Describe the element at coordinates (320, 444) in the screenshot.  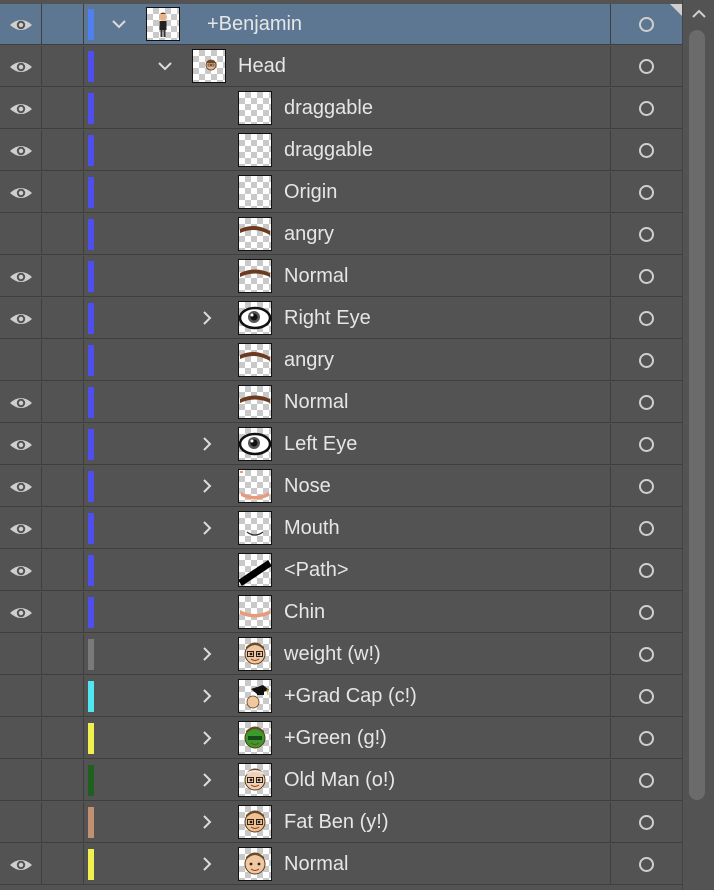
I see `layer-name: Left Eye` at that location.